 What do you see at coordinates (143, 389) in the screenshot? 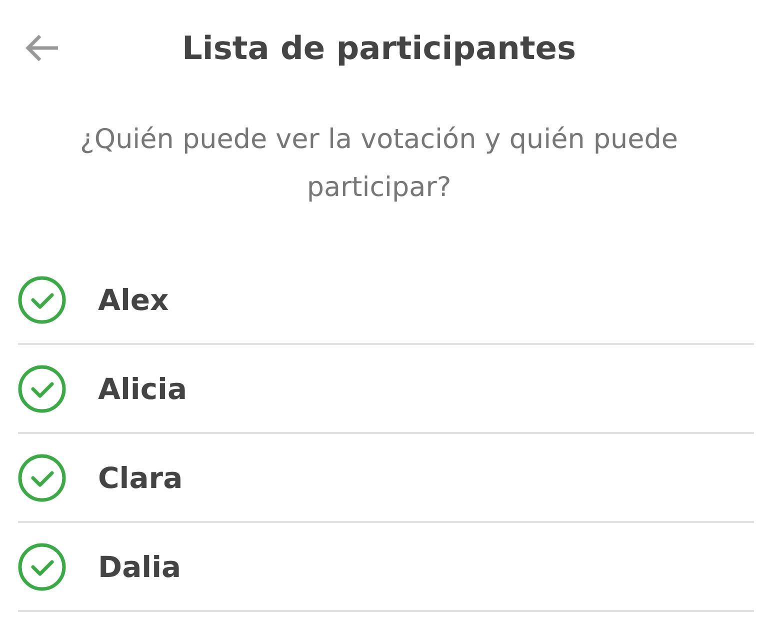
I see `participant-name: Alicia` at bounding box center [143, 389].